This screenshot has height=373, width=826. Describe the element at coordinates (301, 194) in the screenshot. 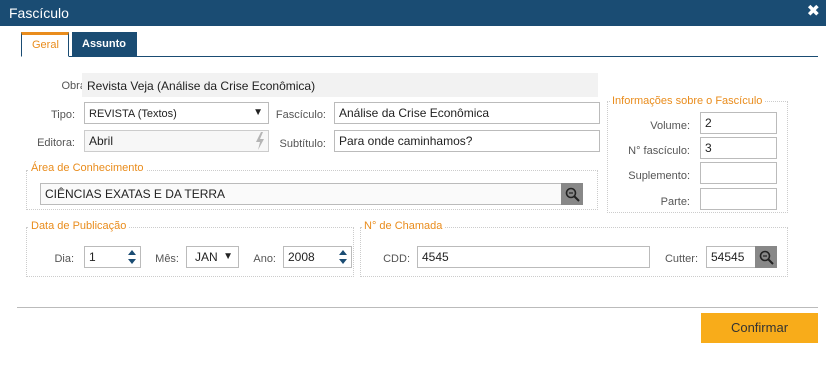

I see `area-conhecimento-field: CIÊNCIAS EXATAS E DA TERRA` at that location.